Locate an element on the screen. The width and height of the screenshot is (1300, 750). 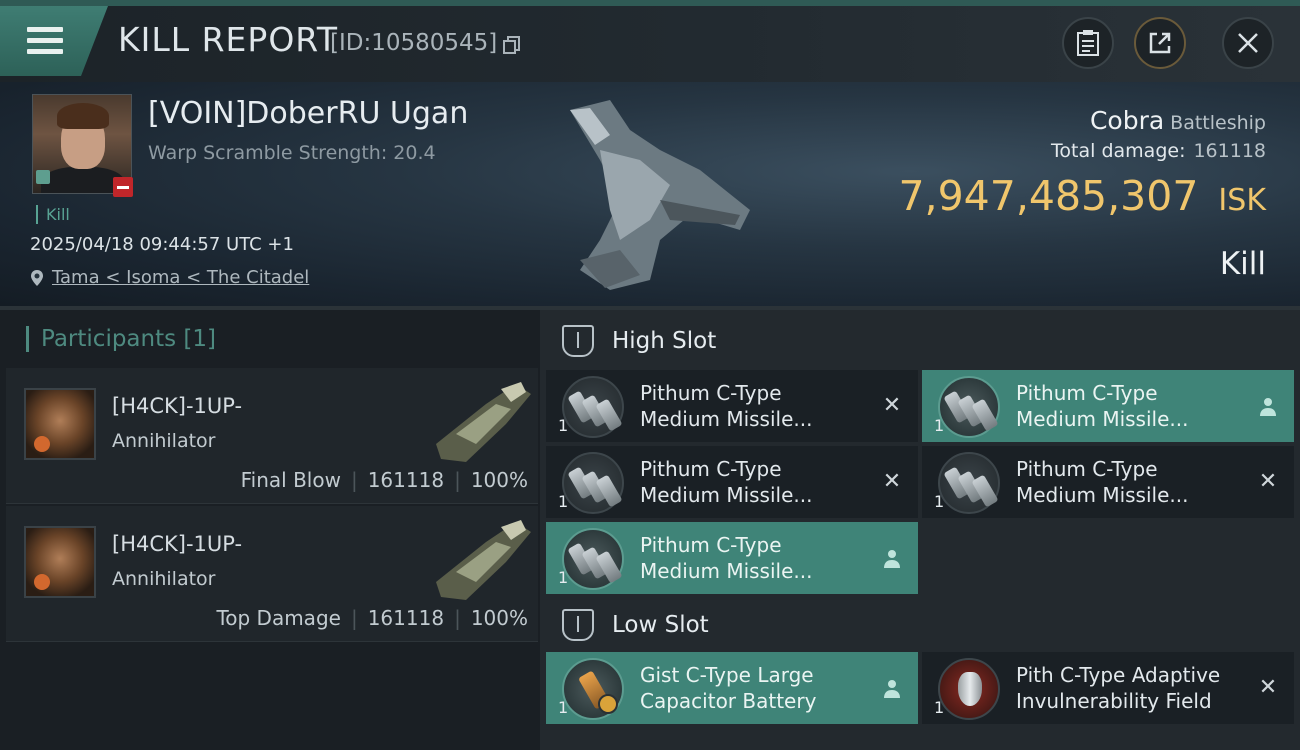
low-slot-header: Low Slot is located at coordinates (920, 625).